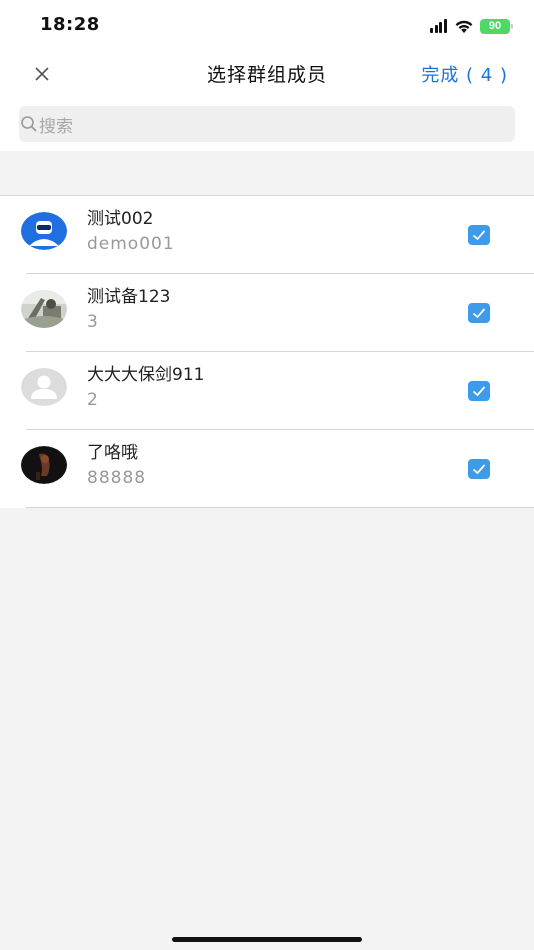 This screenshot has height=950, width=534. What do you see at coordinates (120, 219) in the screenshot?
I see `member-name: 测试002` at bounding box center [120, 219].